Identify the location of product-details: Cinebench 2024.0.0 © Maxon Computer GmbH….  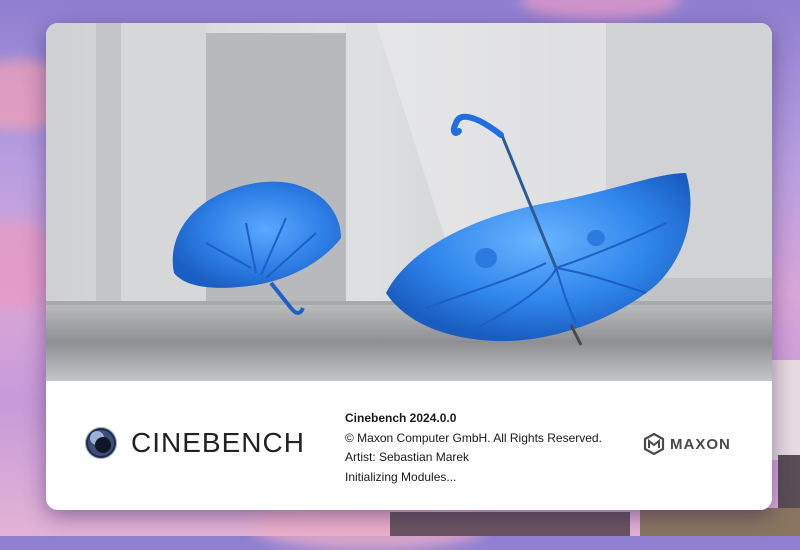
(473, 448).